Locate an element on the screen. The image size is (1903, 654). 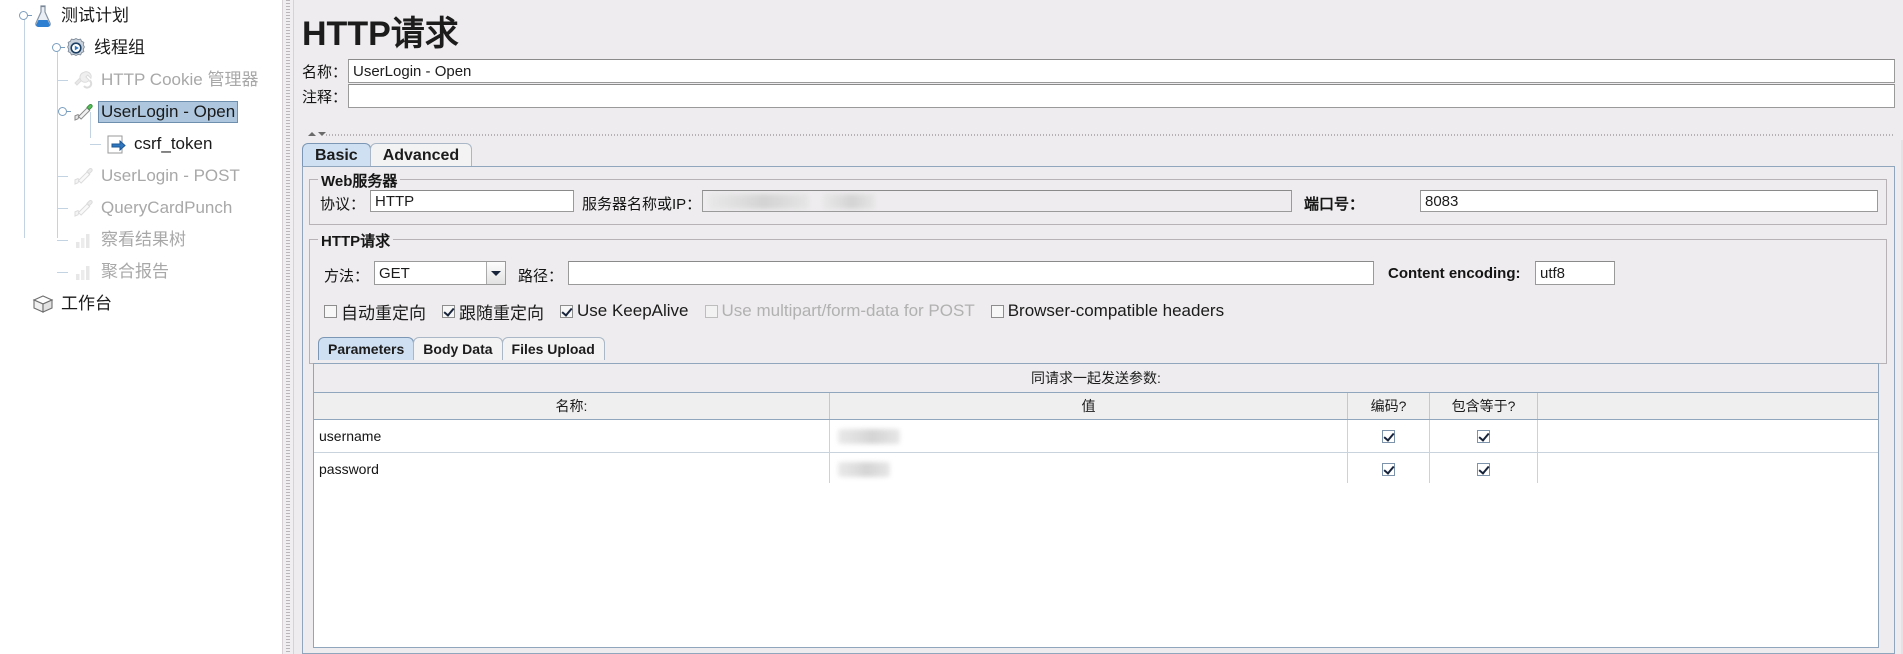
name-label: 名称： is located at coordinates (325, 72).